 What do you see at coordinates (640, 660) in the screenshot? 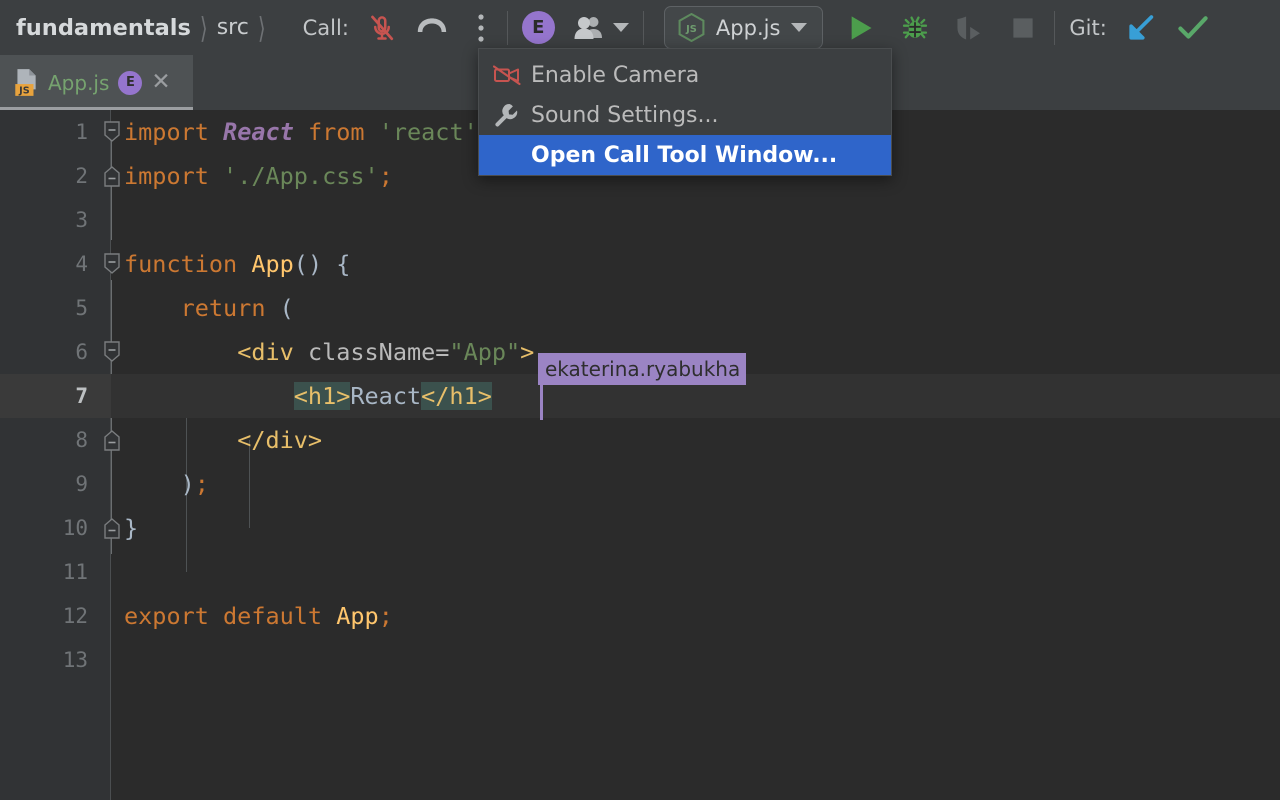
I see `code-line: 13` at bounding box center [640, 660].